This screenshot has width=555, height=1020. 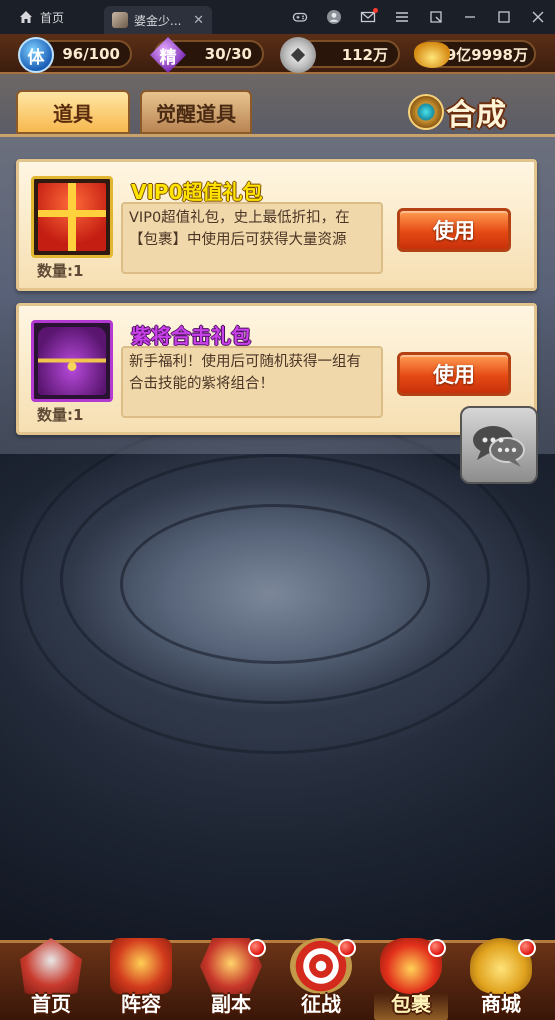 What do you see at coordinates (141, 1004) in the screenshot?
I see `nav-label: 阵容` at bounding box center [141, 1004].